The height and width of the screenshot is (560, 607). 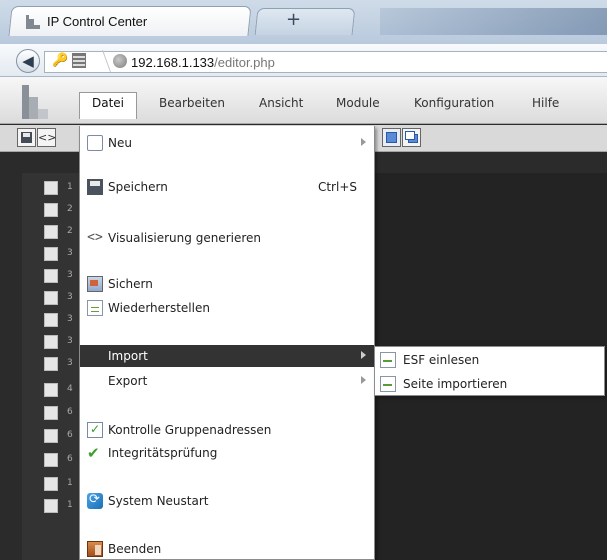 I want to click on url-input, so click(x=325, y=62).